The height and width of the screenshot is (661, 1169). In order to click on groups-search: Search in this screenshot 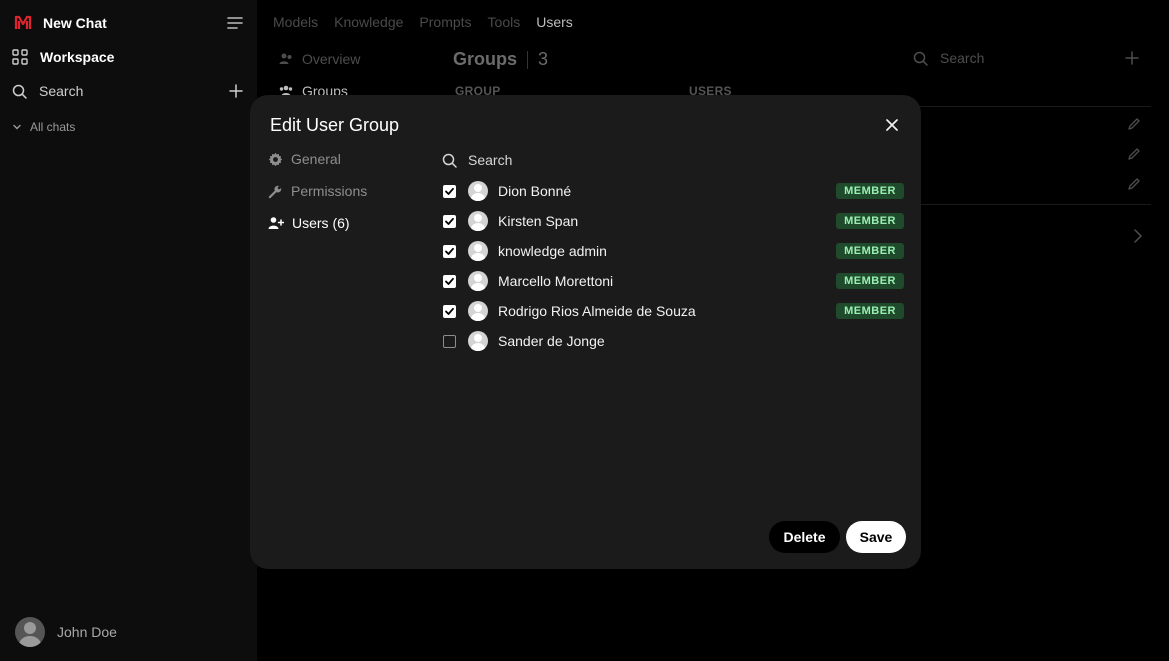, I will do `click(948, 58)`.